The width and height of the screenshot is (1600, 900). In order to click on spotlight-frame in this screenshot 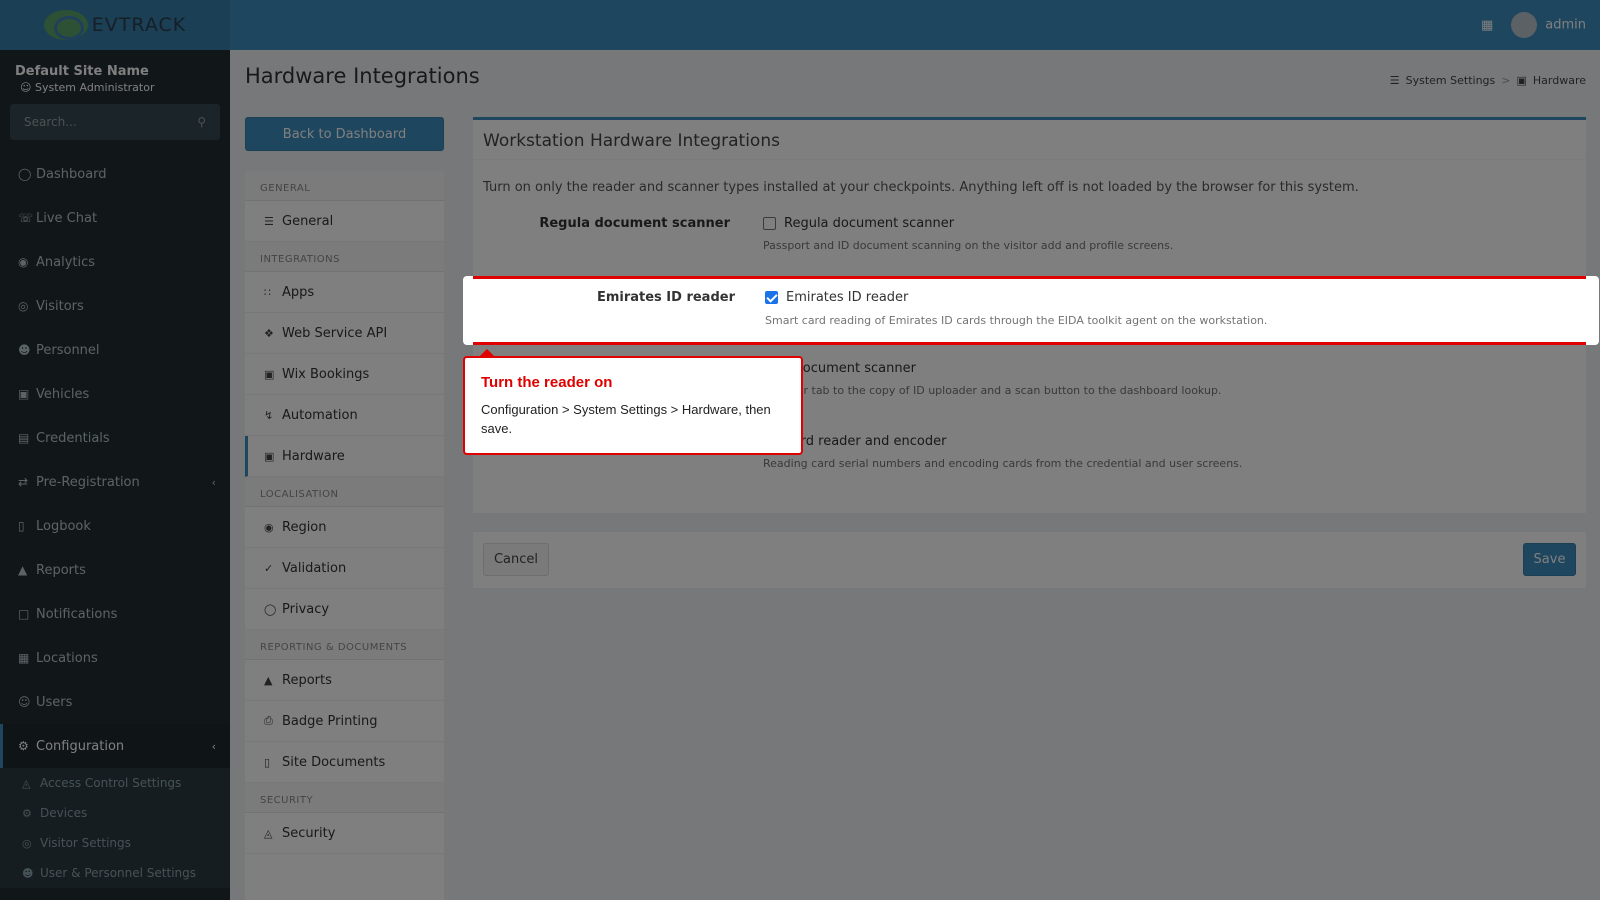, I will do `click(1029, 310)`.